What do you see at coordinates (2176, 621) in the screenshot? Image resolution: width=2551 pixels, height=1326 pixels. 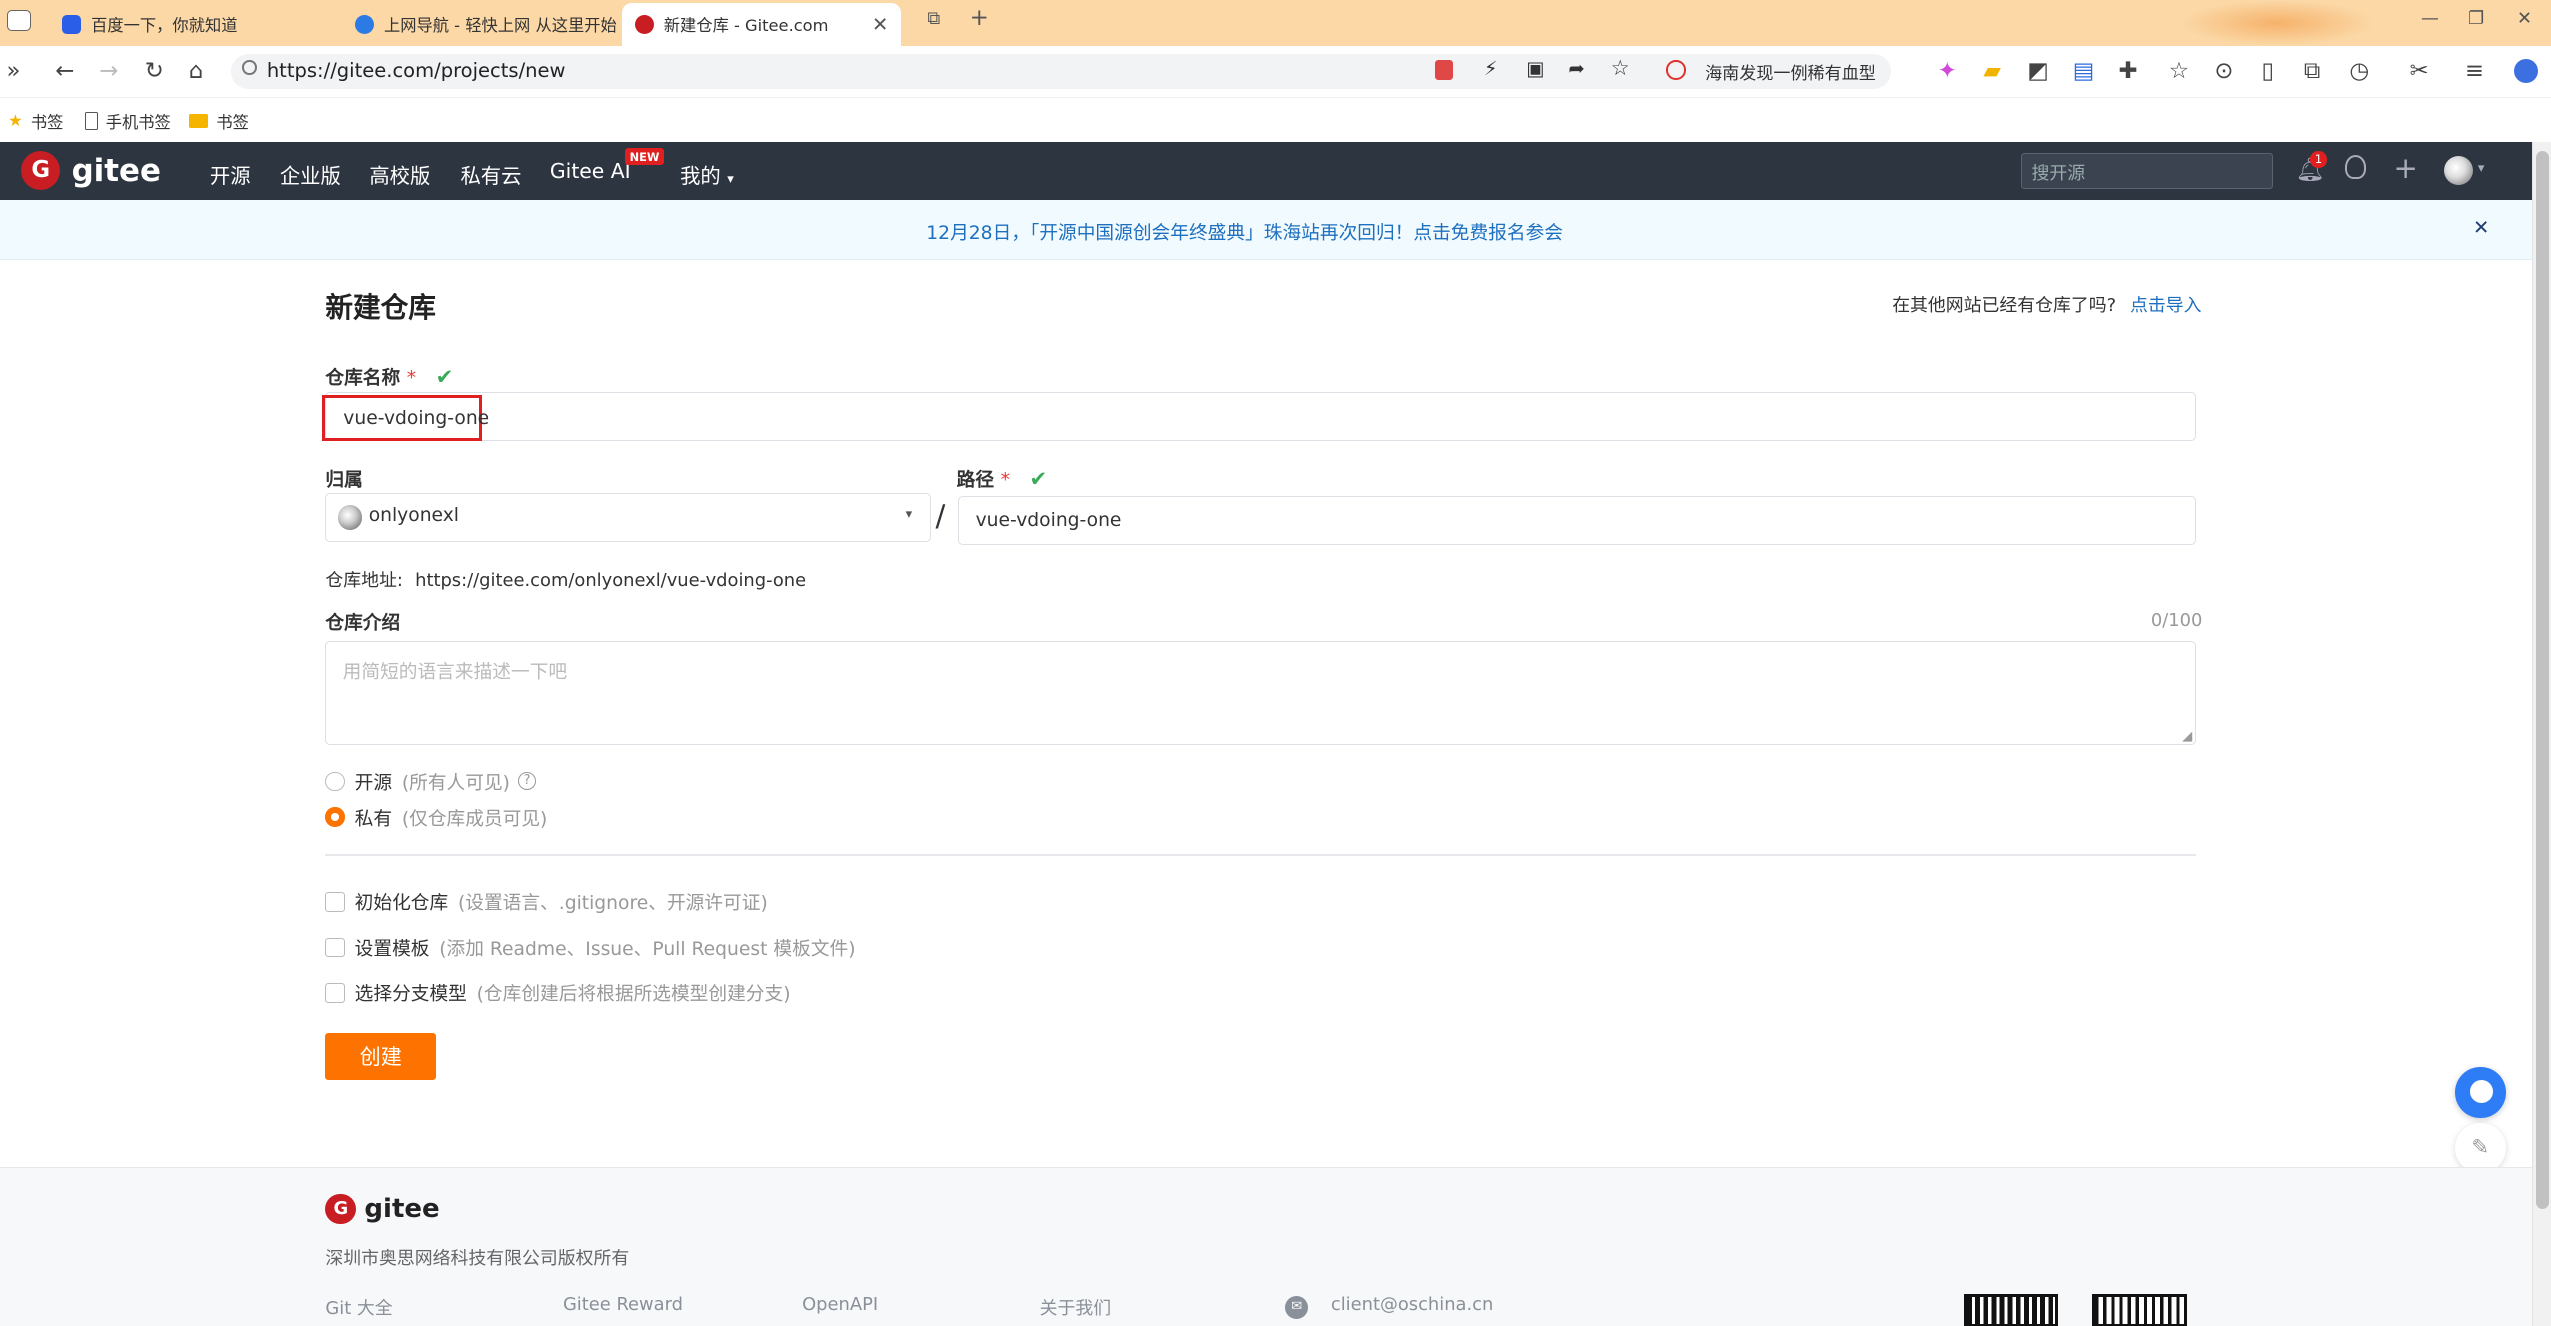 I see `intro-counter: 0/100` at bounding box center [2176, 621].